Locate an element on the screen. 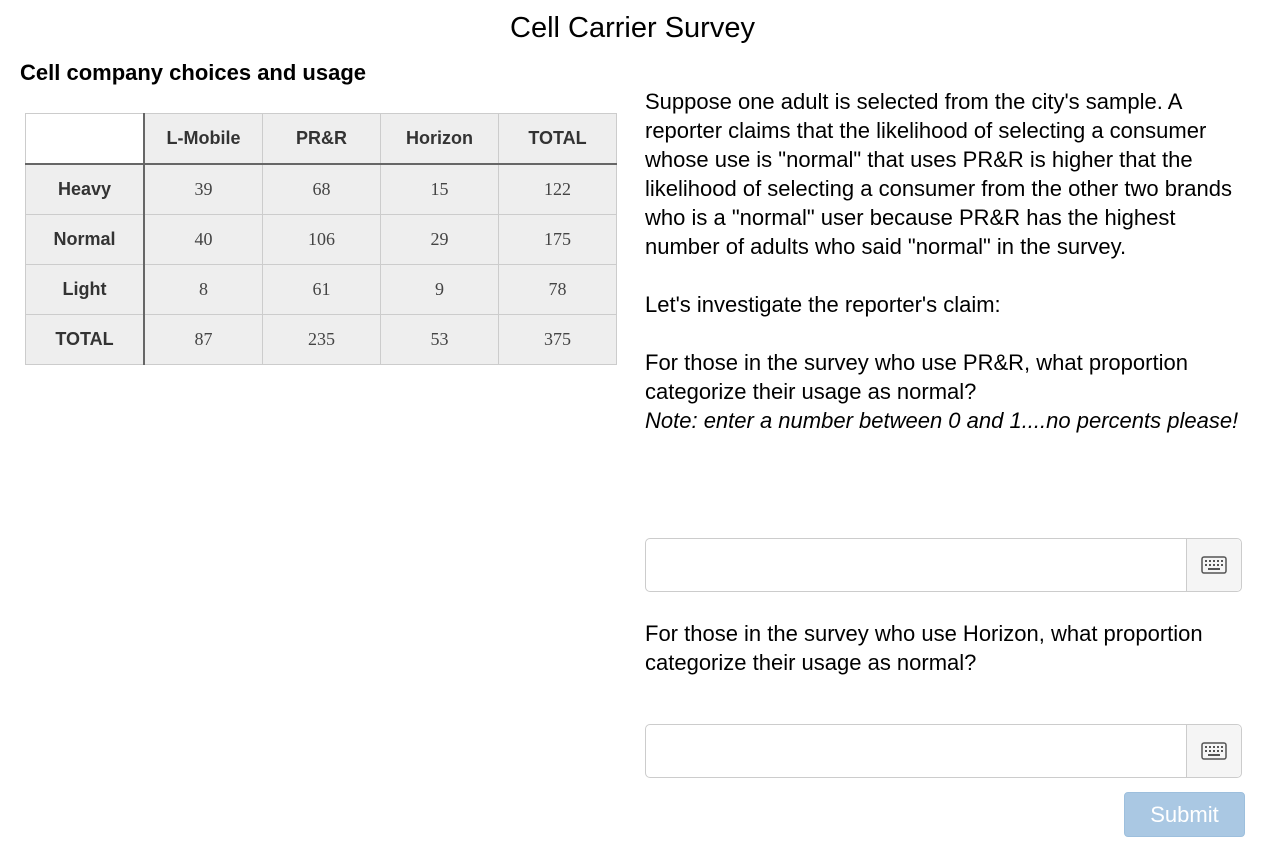  column-header-horizon: Horizon is located at coordinates (439, 139).